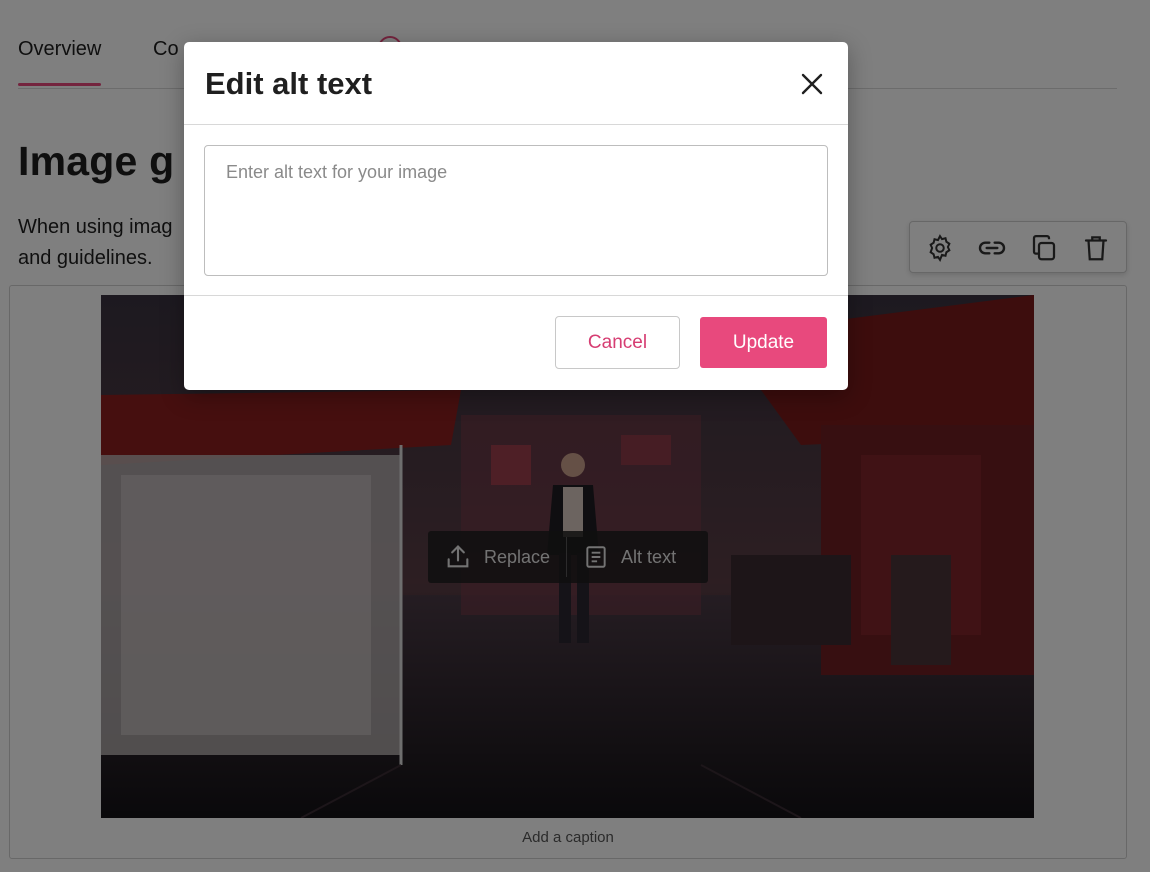 The height and width of the screenshot is (872, 1150). What do you see at coordinates (812, 84) in the screenshot?
I see `close-icon` at bounding box center [812, 84].